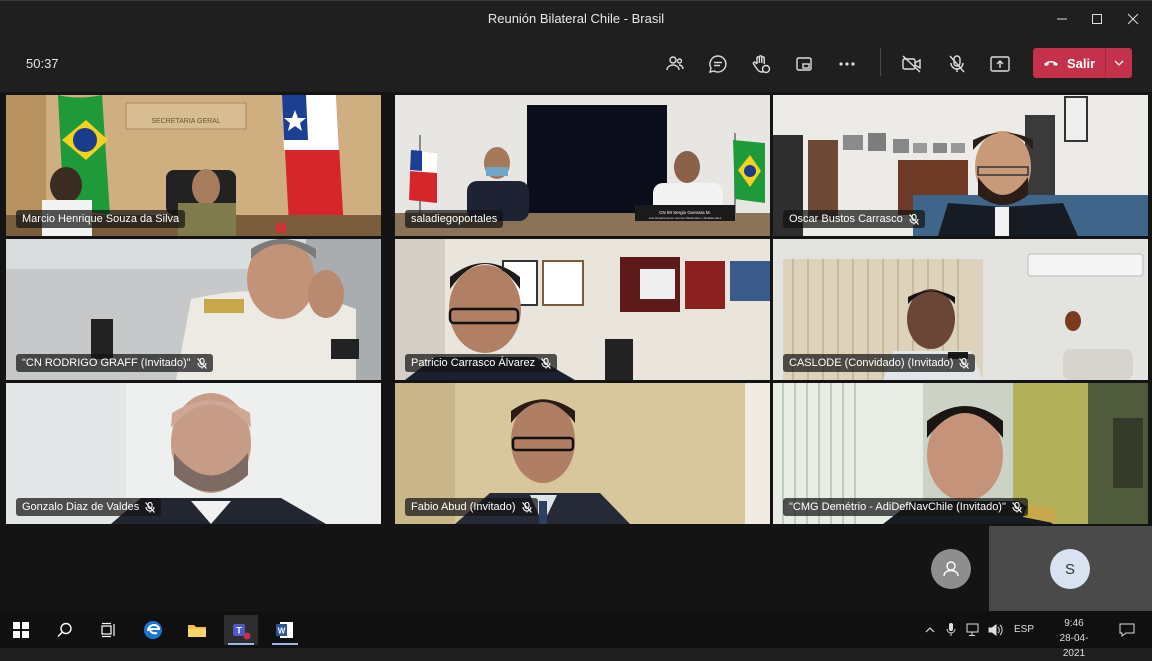 The height and width of the screenshot is (661, 1152). I want to click on leave-main: Salir, so click(1069, 63).